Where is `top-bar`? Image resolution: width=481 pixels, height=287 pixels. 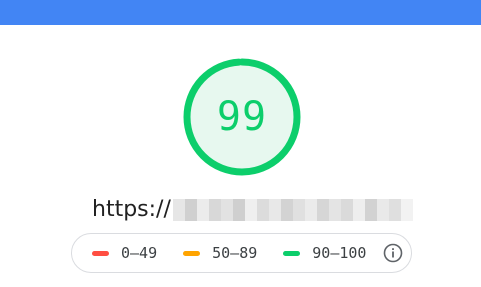 top-bar is located at coordinates (240, 12).